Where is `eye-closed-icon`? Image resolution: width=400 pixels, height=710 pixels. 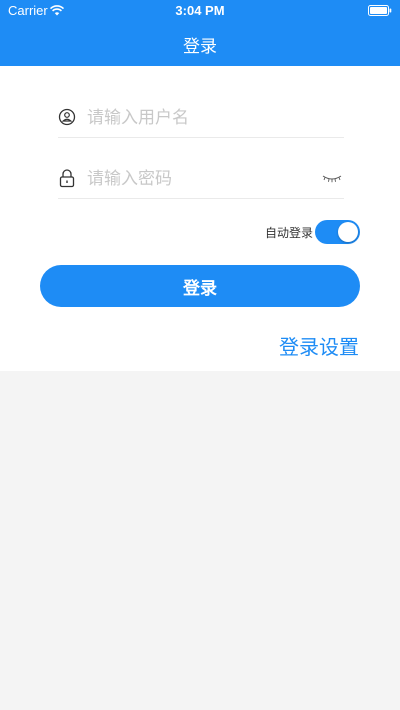 eye-closed-icon is located at coordinates (332, 179).